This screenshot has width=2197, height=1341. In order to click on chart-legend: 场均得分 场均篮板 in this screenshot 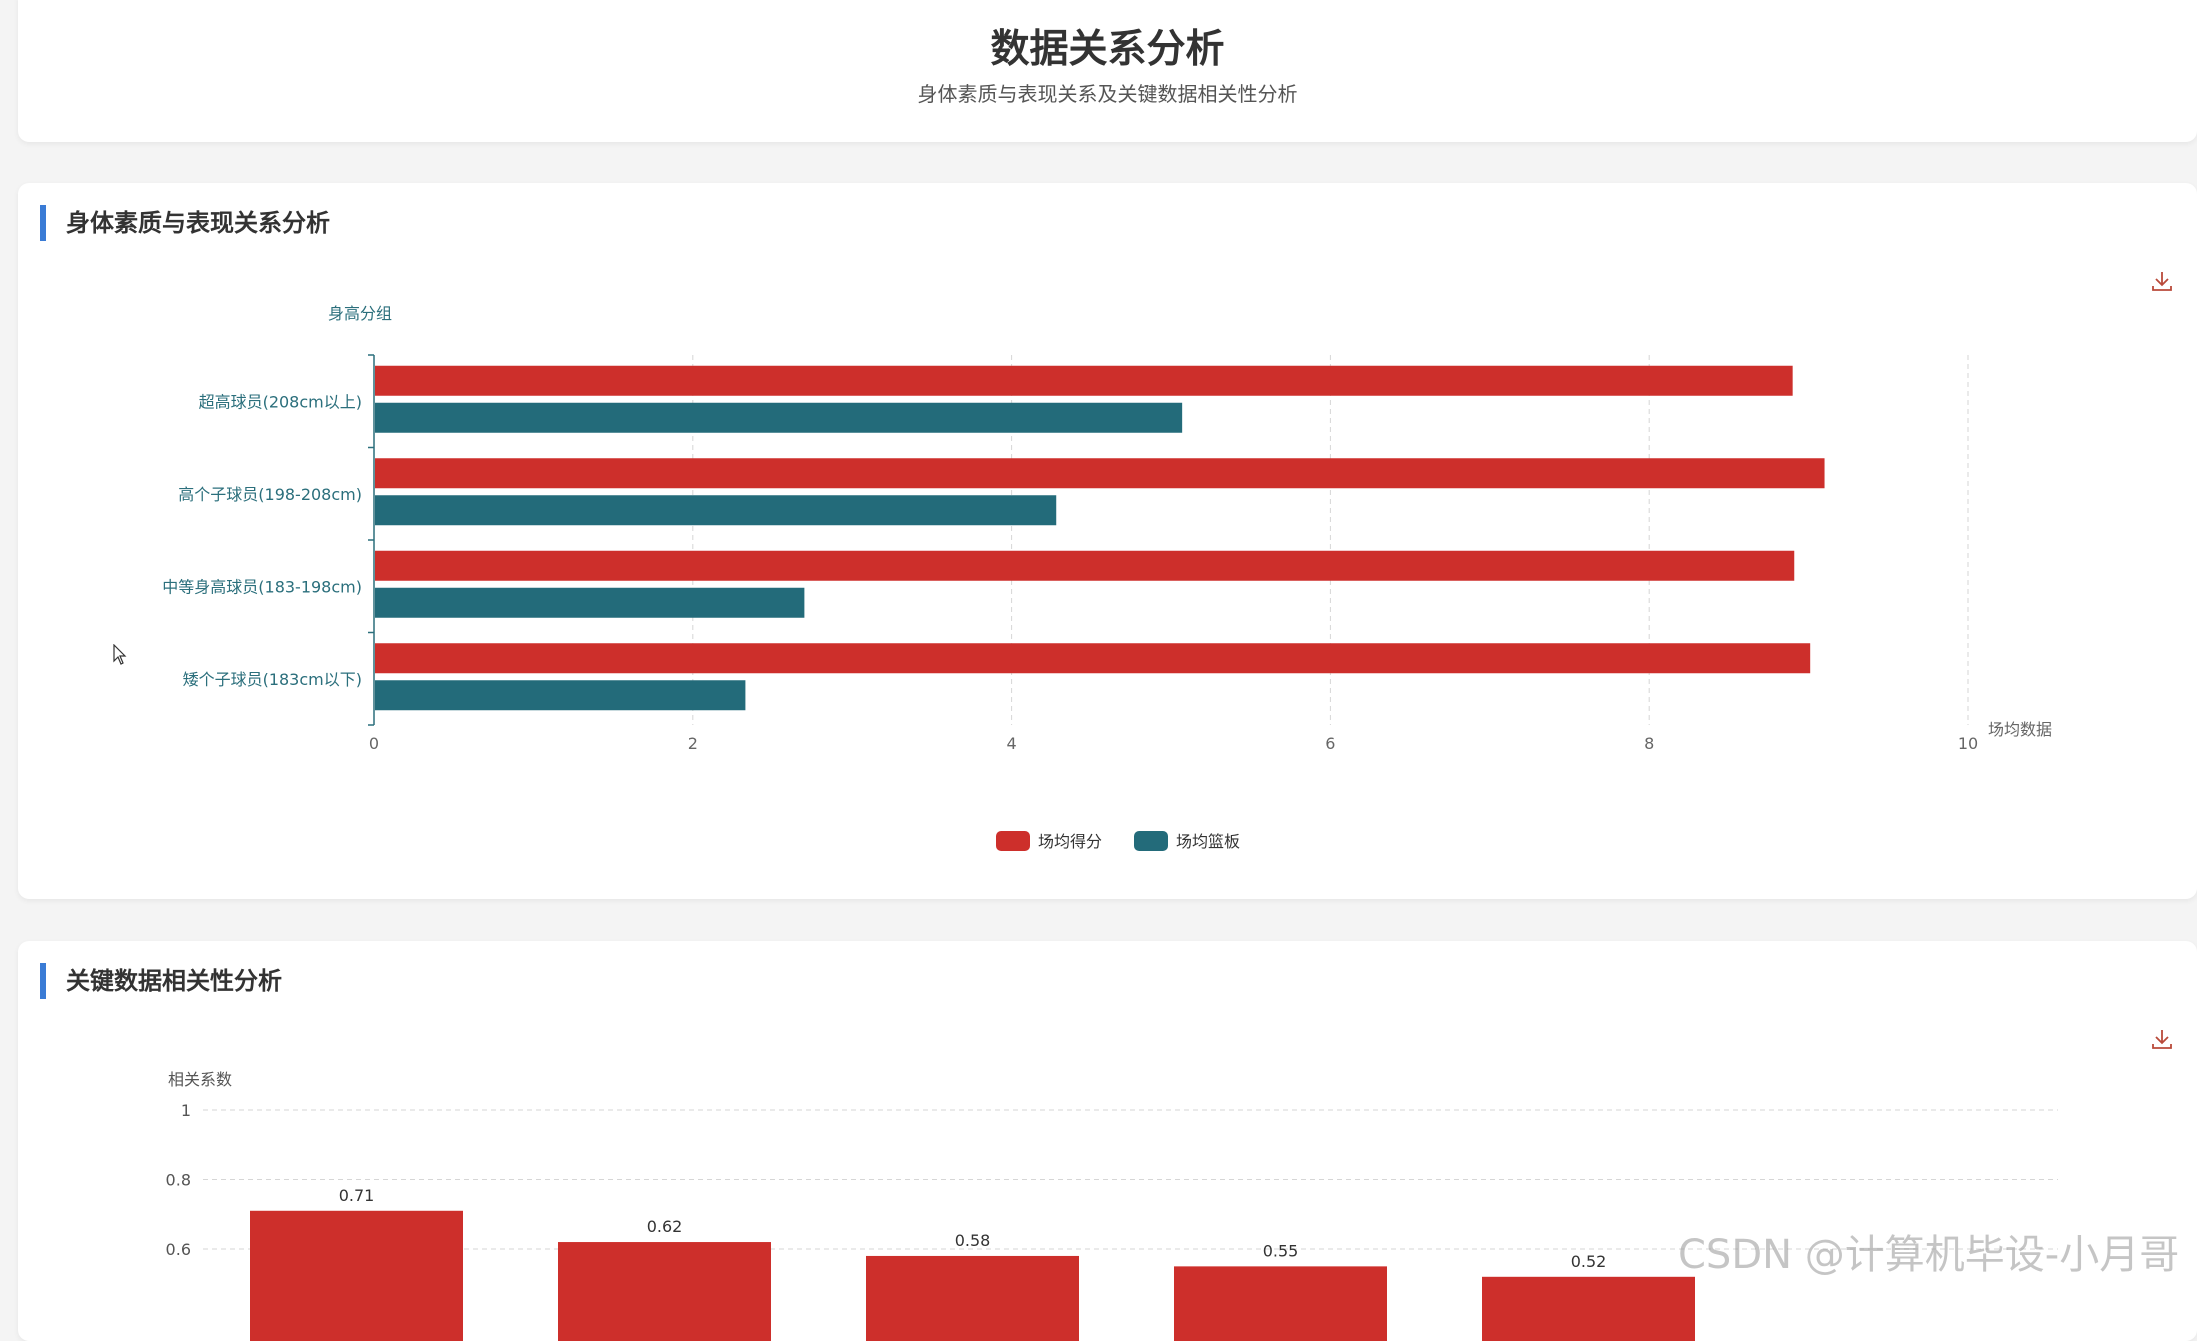, I will do `click(1118, 841)`.